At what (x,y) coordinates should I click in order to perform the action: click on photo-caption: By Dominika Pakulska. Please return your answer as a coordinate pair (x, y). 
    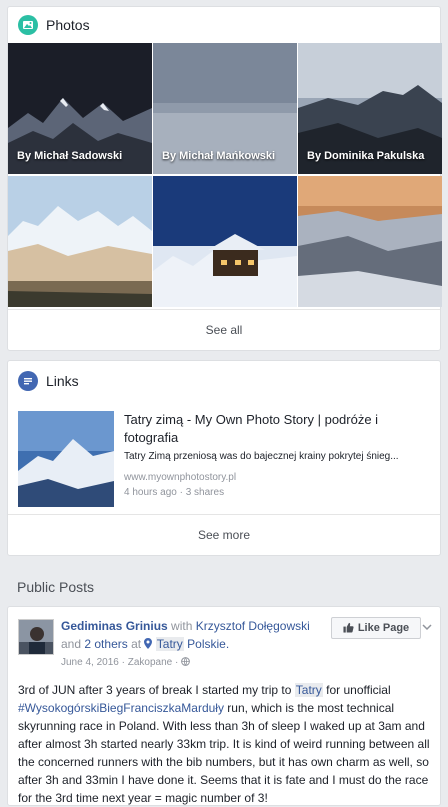
    Looking at the image, I should click on (366, 156).